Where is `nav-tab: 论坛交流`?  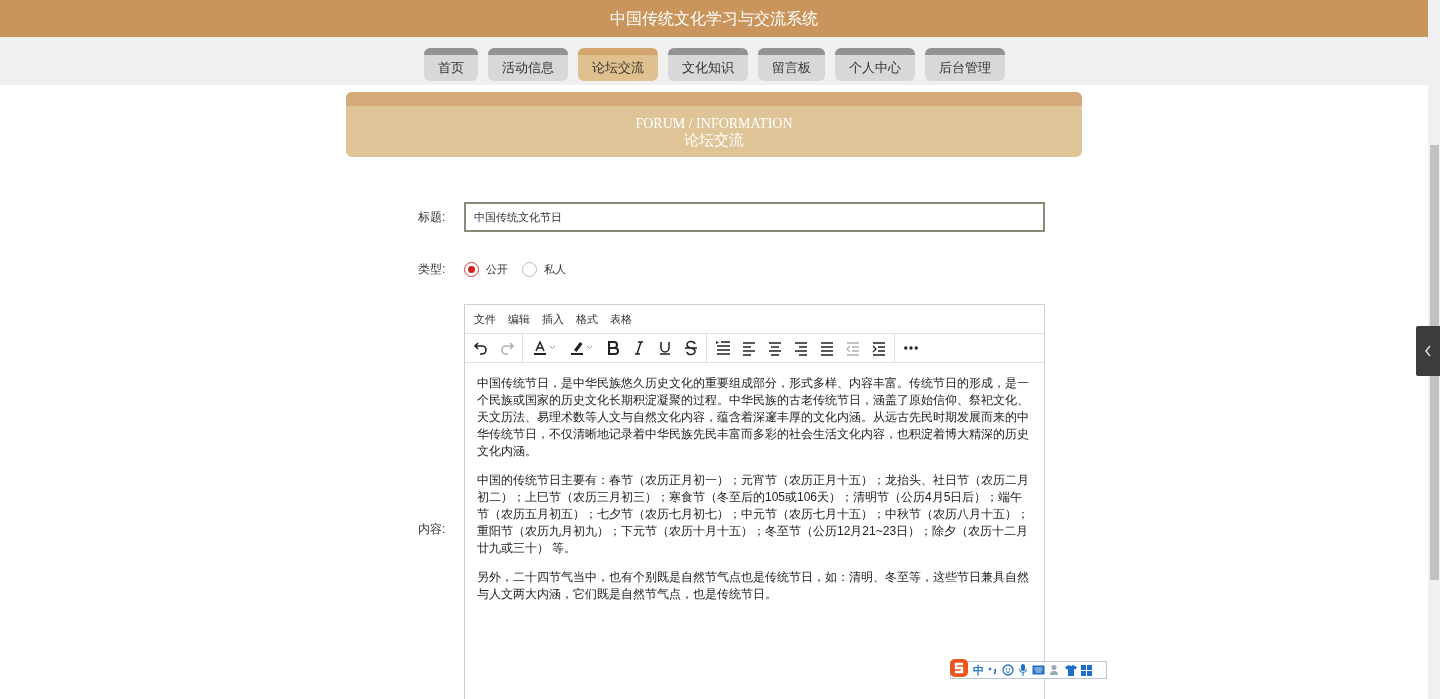
nav-tab: 论坛交流 is located at coordinates (617, 64).